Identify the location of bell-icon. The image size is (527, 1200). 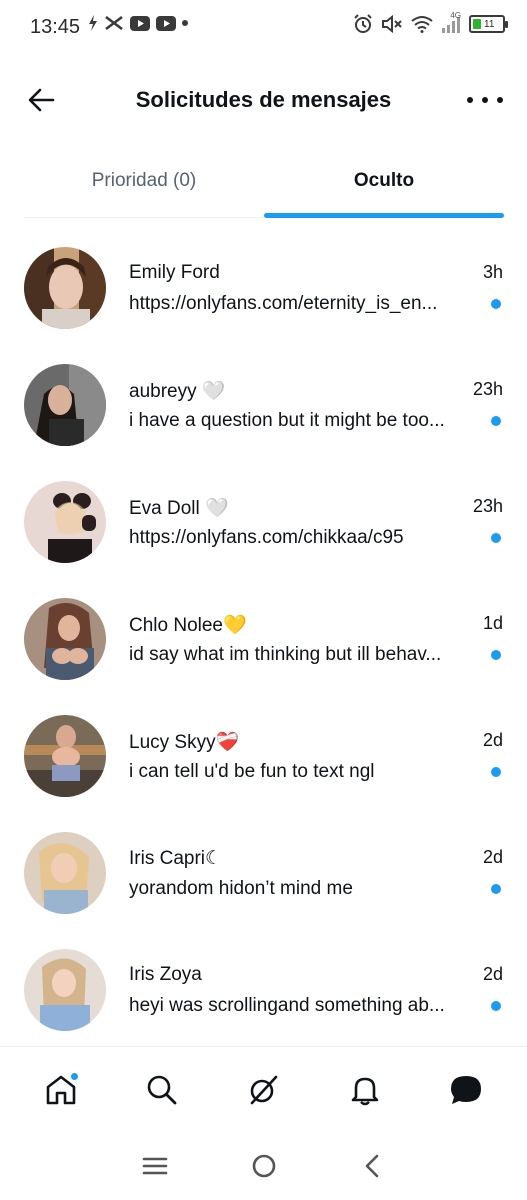
(365, 1091).